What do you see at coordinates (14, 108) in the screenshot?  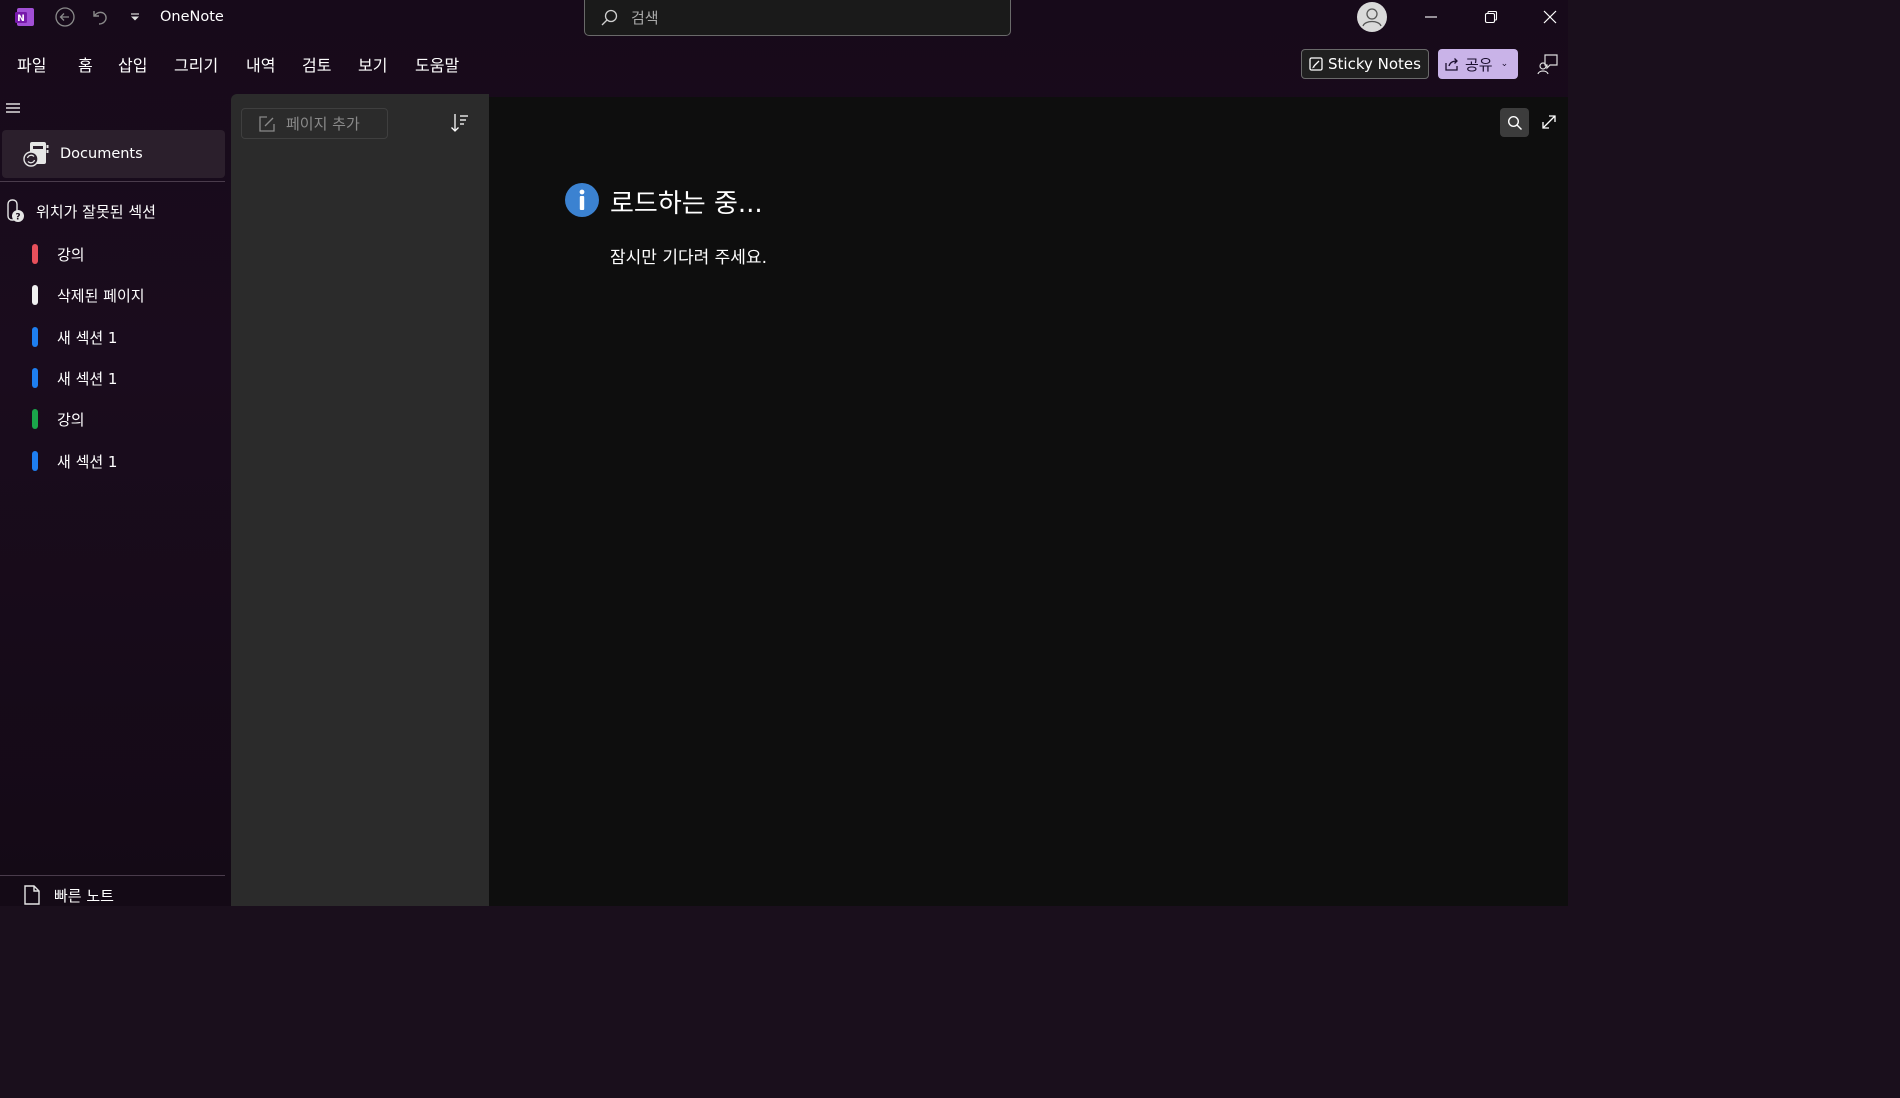 I see `hamburger-menu-icon` at bounding box center [14, 108].